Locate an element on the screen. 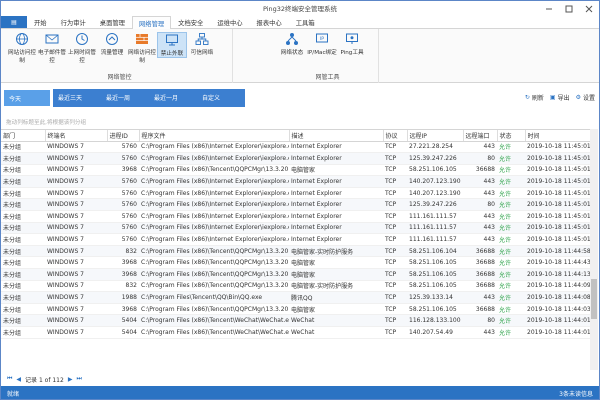 The image size is (600, 400). ribbon-group-label: 网管工具 is located at coordinates (327, 77).